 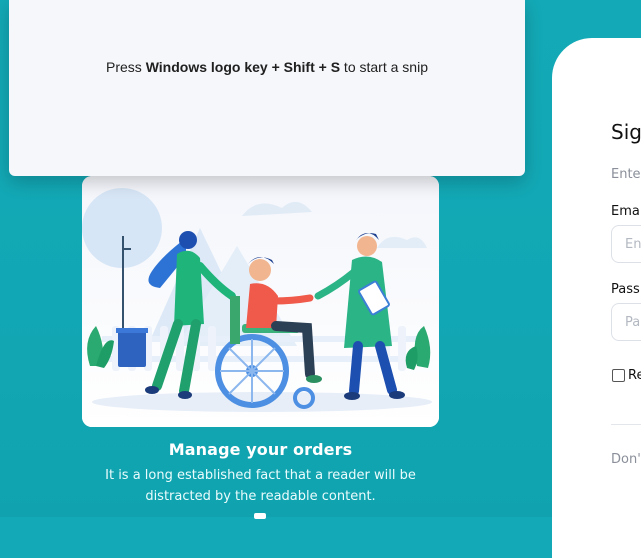 What do you see at coordinates (243, 67) in the screenshot?
I see `snip-keys: Windows logo key + Shift + S` at bounding box center [243, 67].